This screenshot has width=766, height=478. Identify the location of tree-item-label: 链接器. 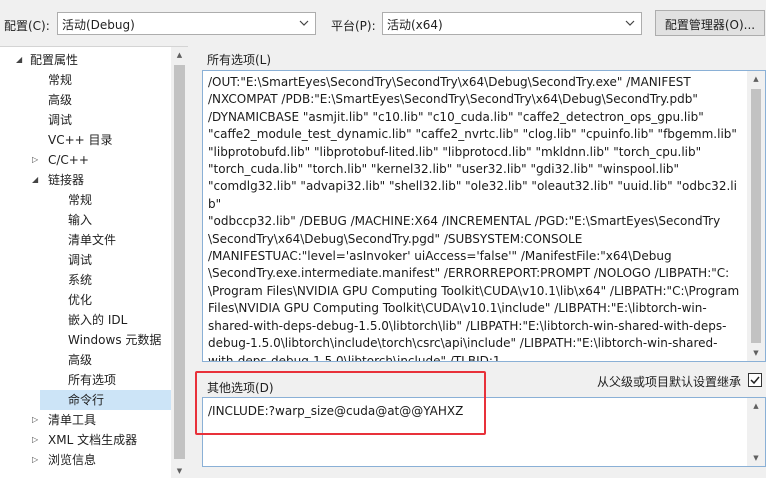
(66, 180).